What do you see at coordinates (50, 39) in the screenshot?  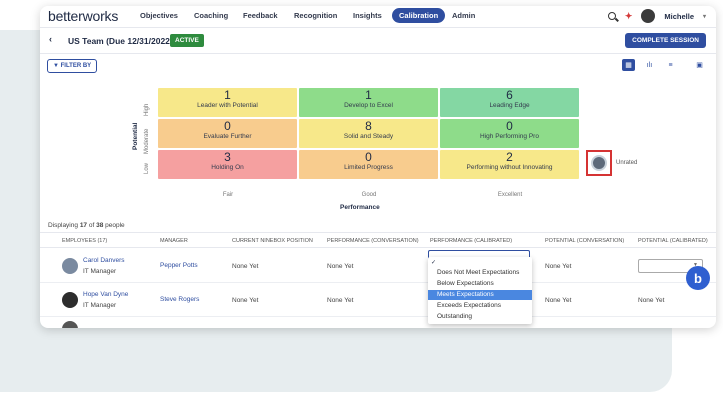 I see `back-icon: ‹` at bounding box center [50, 39].